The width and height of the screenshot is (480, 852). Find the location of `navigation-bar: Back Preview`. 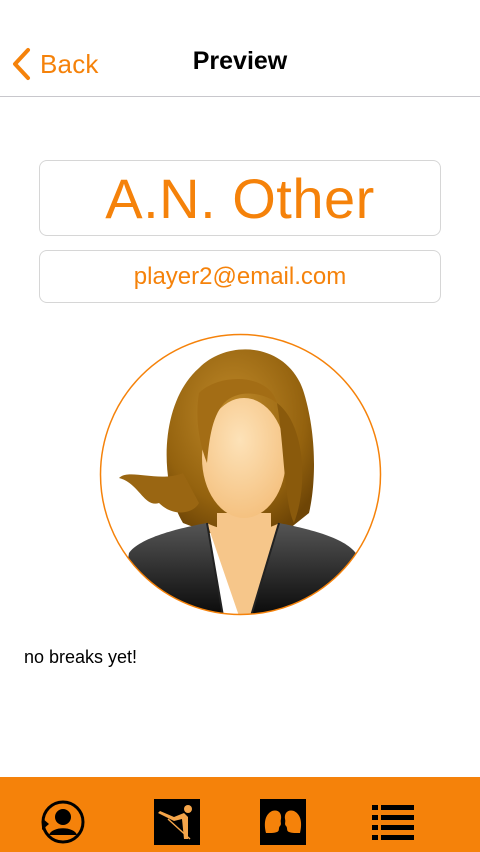

navigation-bar: Back Preview is located at coordinates (240, 48).